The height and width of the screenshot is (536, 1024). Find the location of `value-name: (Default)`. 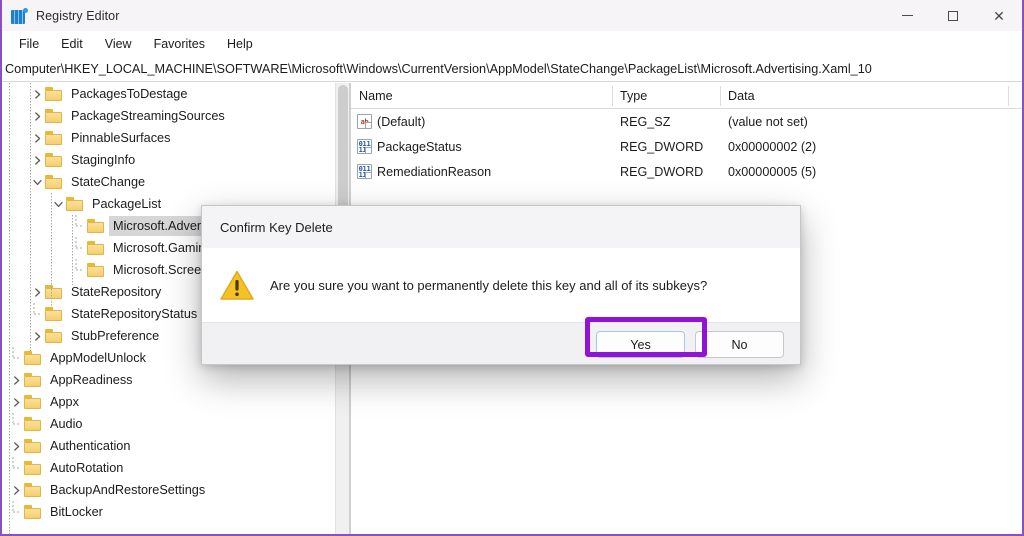

value-name: (Default) is located at coordinates (401, 121).